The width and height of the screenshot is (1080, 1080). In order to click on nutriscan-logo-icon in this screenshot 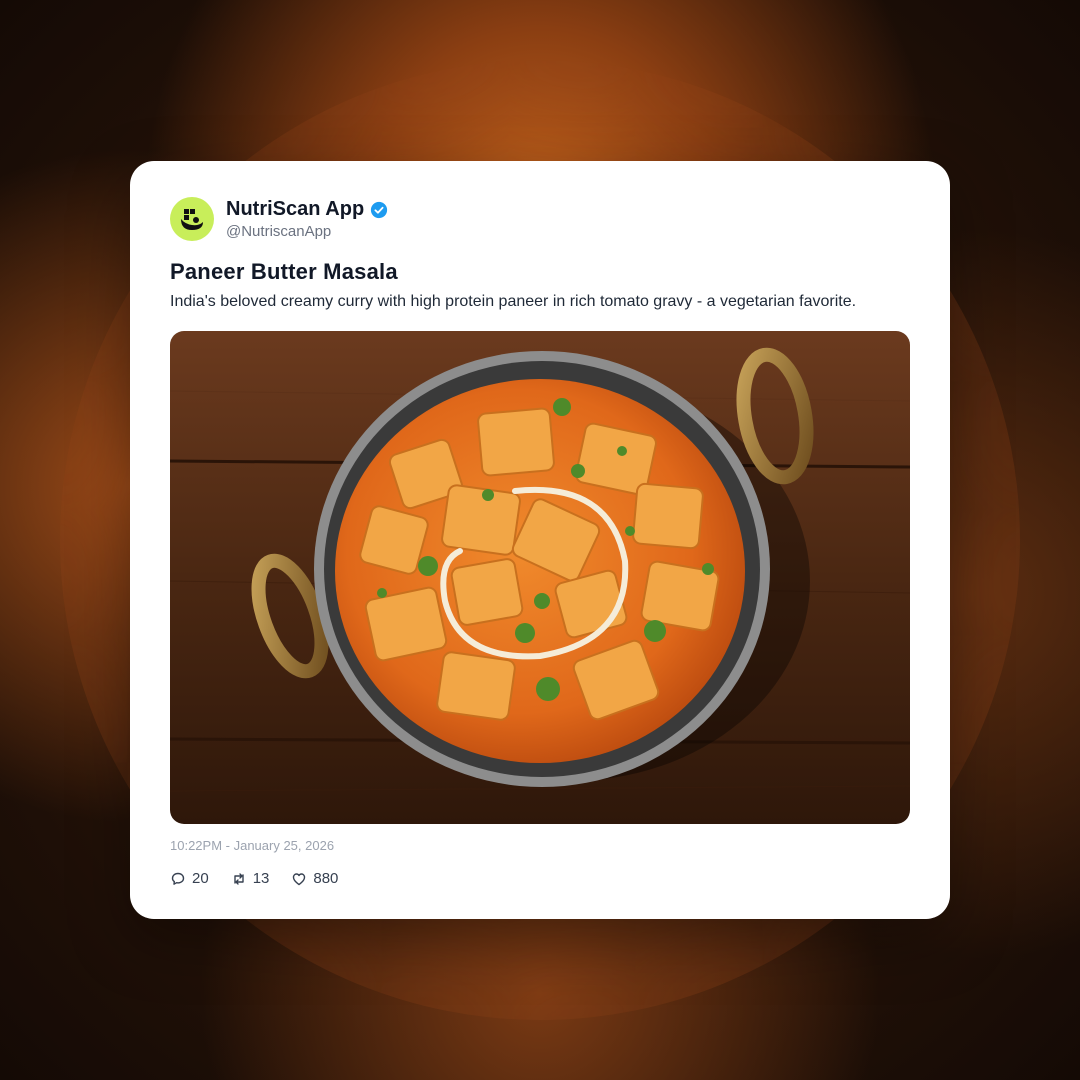, I will do `click(192, 219)`.